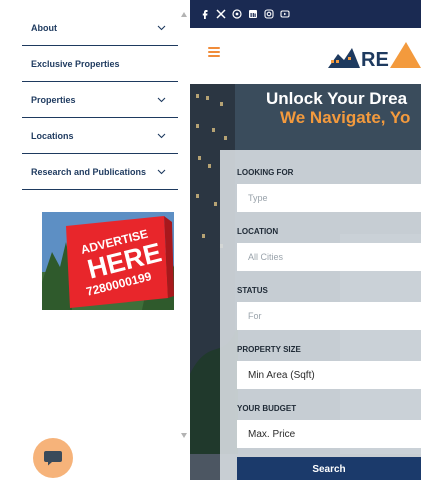 The image size is (421, 480). I want to click on location-placeholder: All Cities, so click(266, 257).